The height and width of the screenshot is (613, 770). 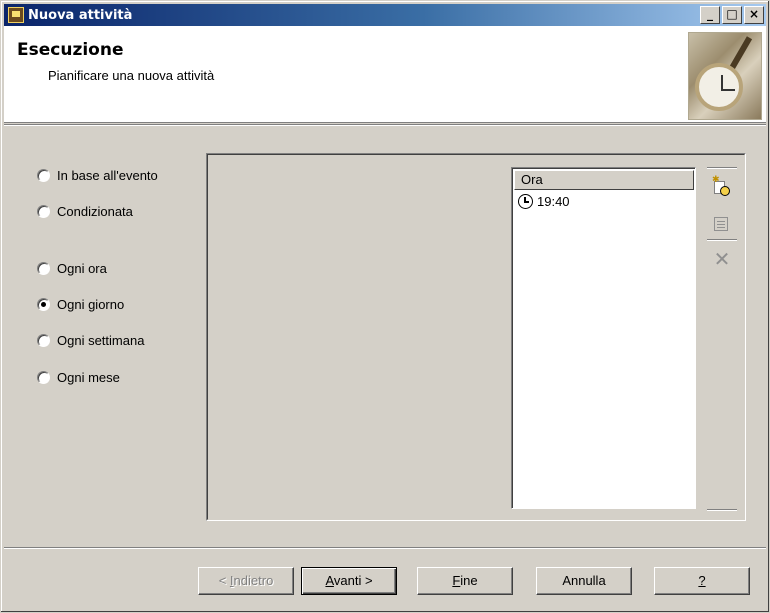 I want to click on minimize-button: _, so click(x=710, y=15).